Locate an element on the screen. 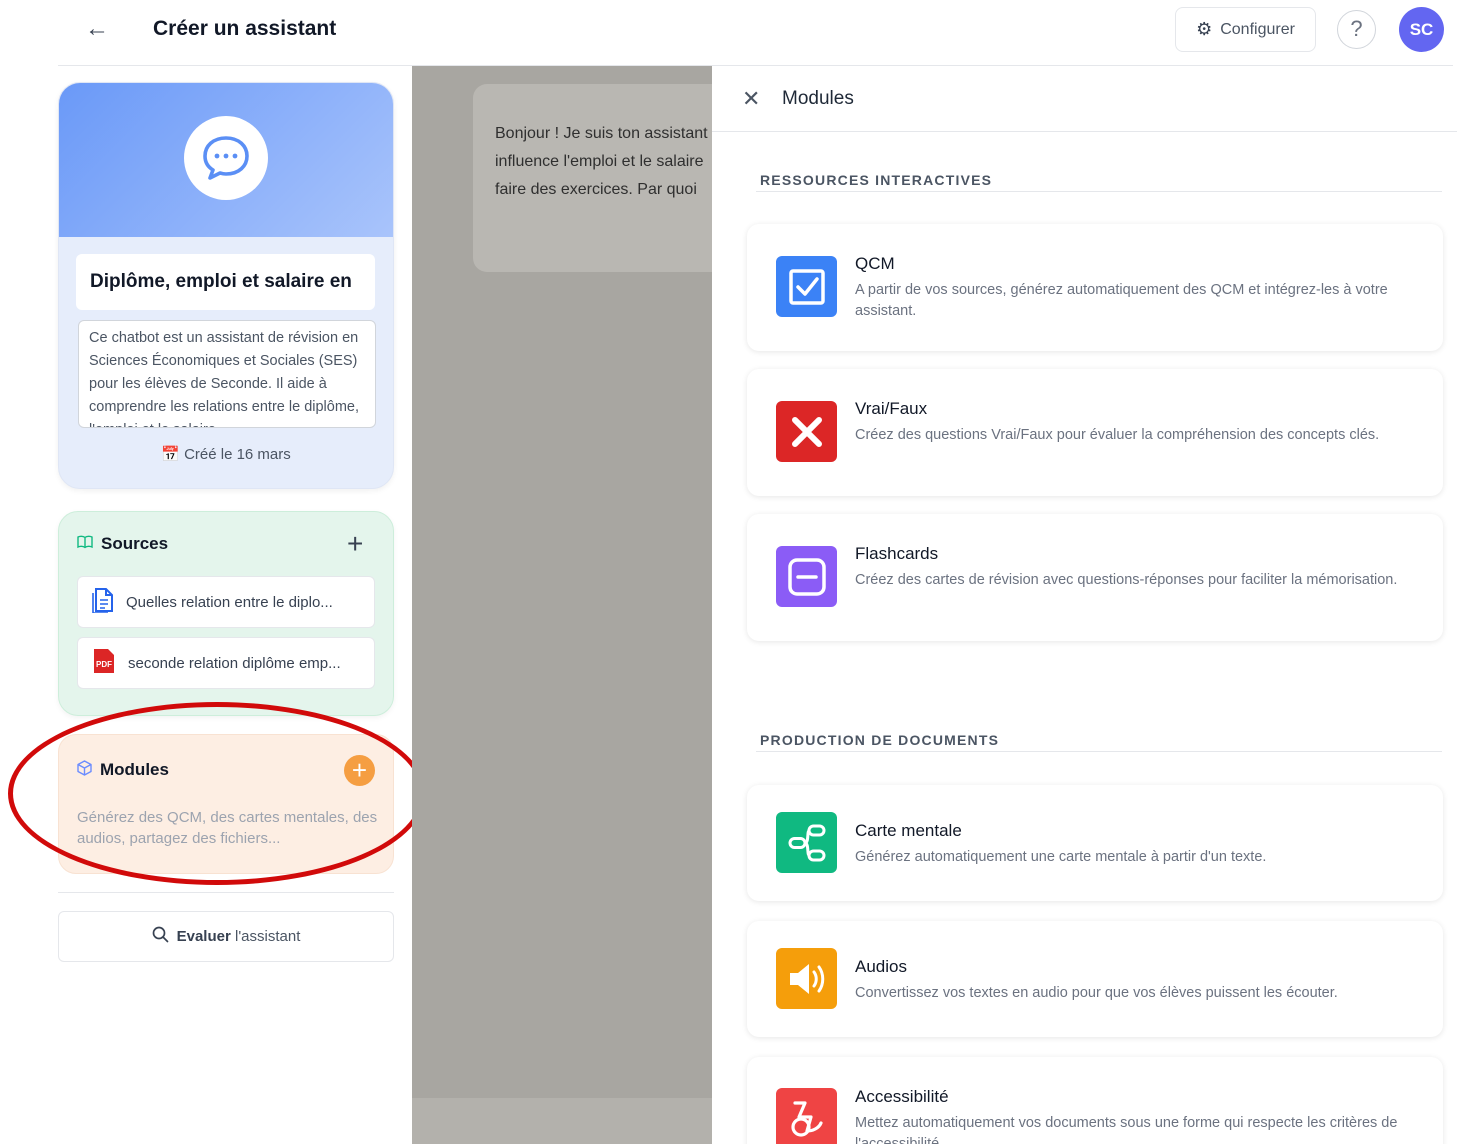  module-title: Audios is located at coordinates (881, 966).